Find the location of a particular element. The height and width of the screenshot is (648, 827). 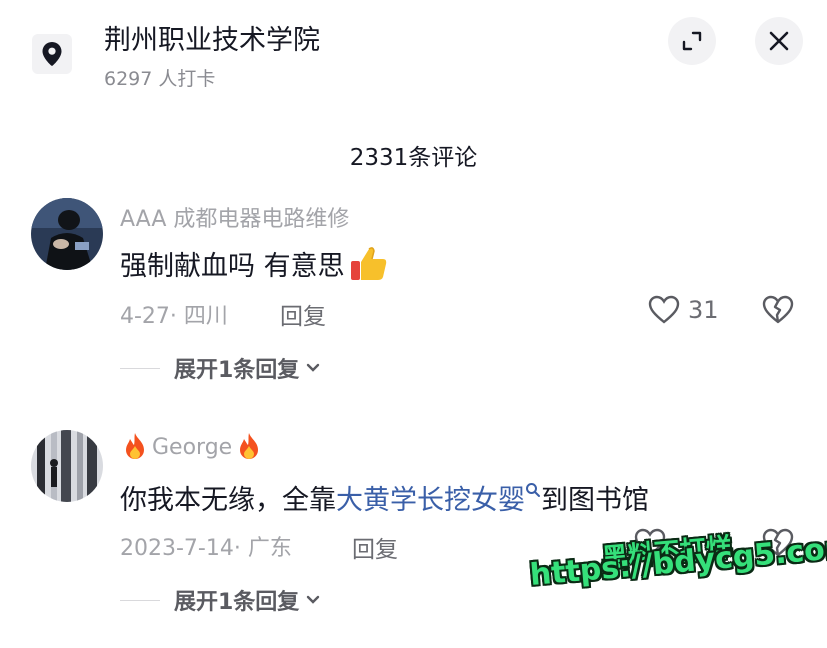

comment-text: 你我本无缘，全靠 大黄学长挖女婴 到图书馆 is located at coordinates (384, 497).